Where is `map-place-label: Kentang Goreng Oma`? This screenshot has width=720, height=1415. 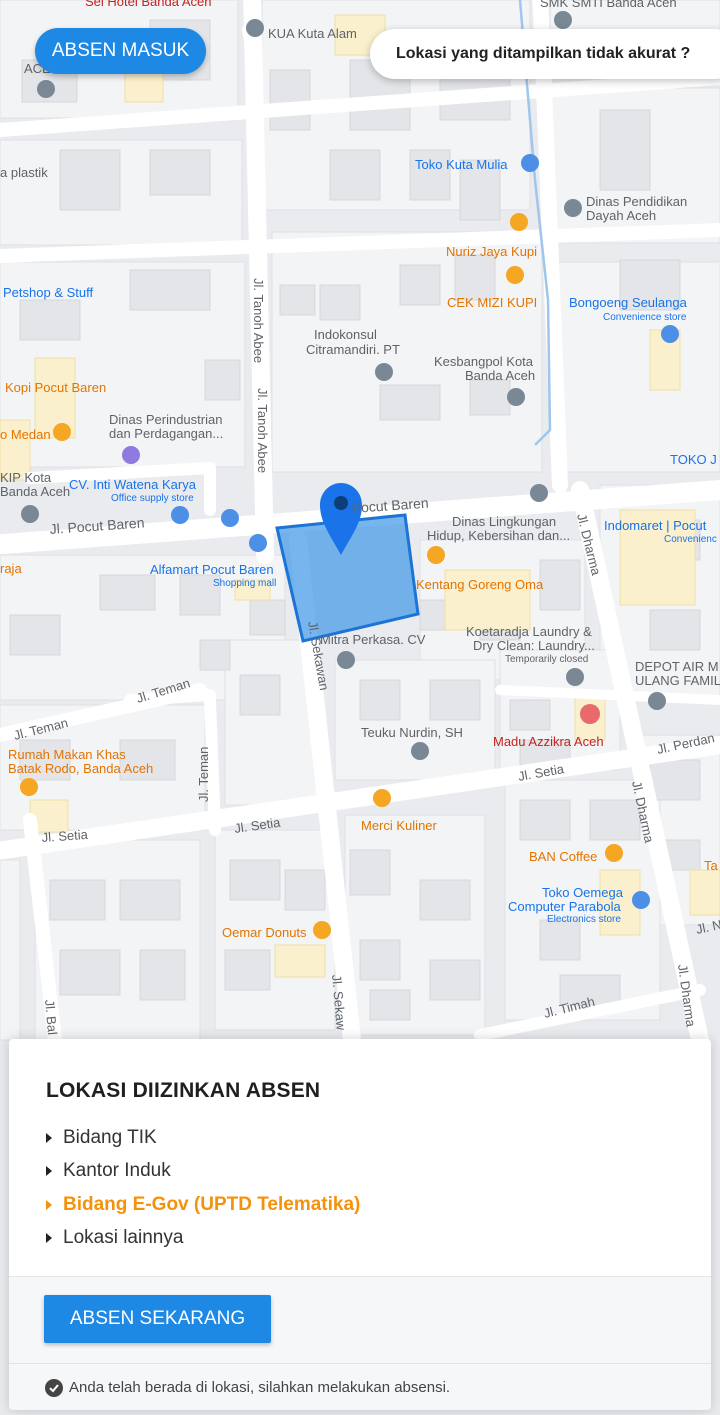
map-place-label: Kentang Goreng Oma is located at coordinates (480, 584).